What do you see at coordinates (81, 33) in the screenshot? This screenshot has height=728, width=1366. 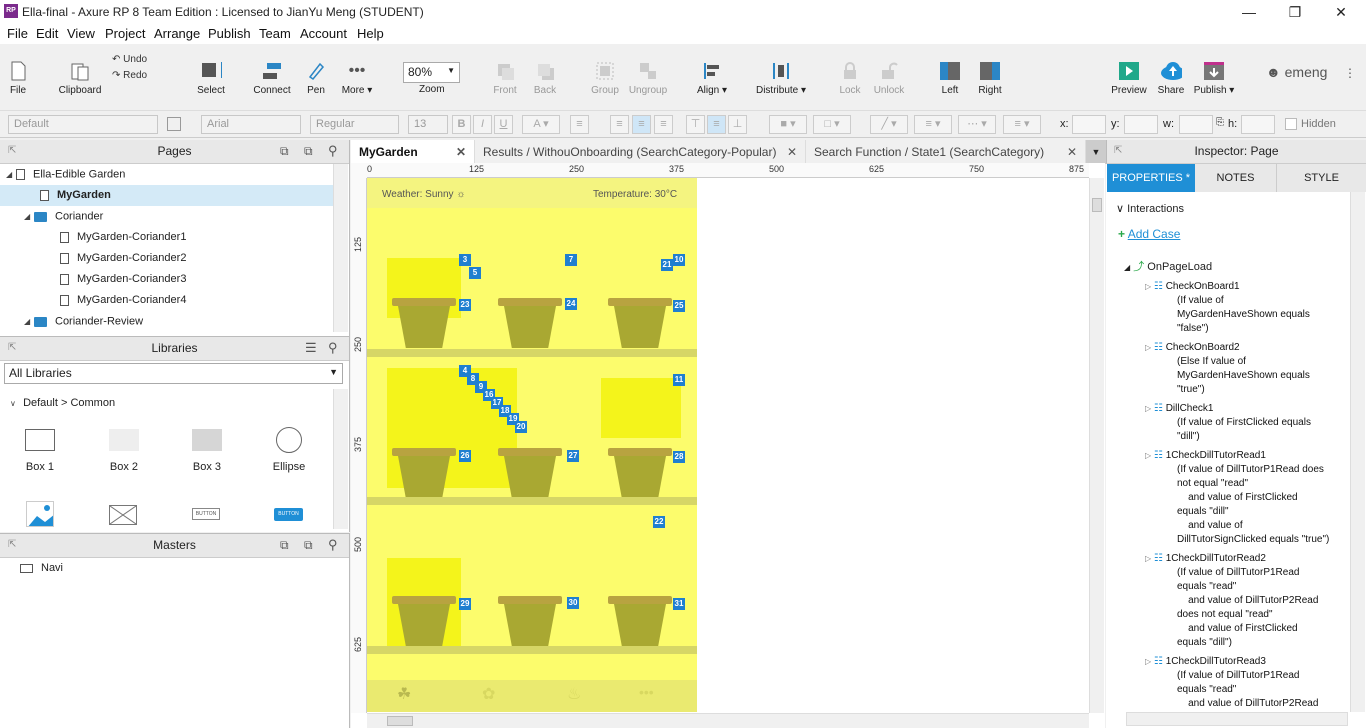 I see `menu-view: View` at bounding box center [81, 33].